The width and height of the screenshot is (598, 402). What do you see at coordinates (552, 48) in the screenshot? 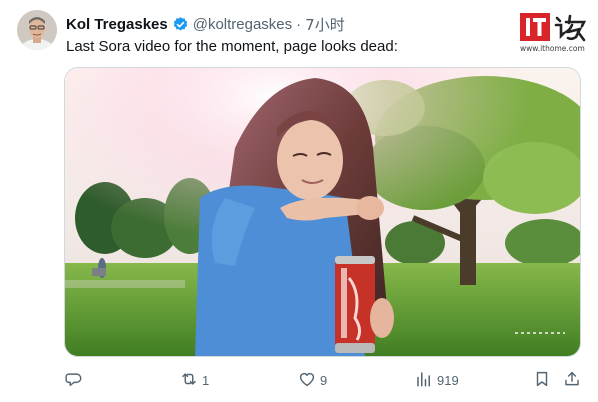
I see `ithome-url: www.ithome.com` at bounding box center [552, 48].